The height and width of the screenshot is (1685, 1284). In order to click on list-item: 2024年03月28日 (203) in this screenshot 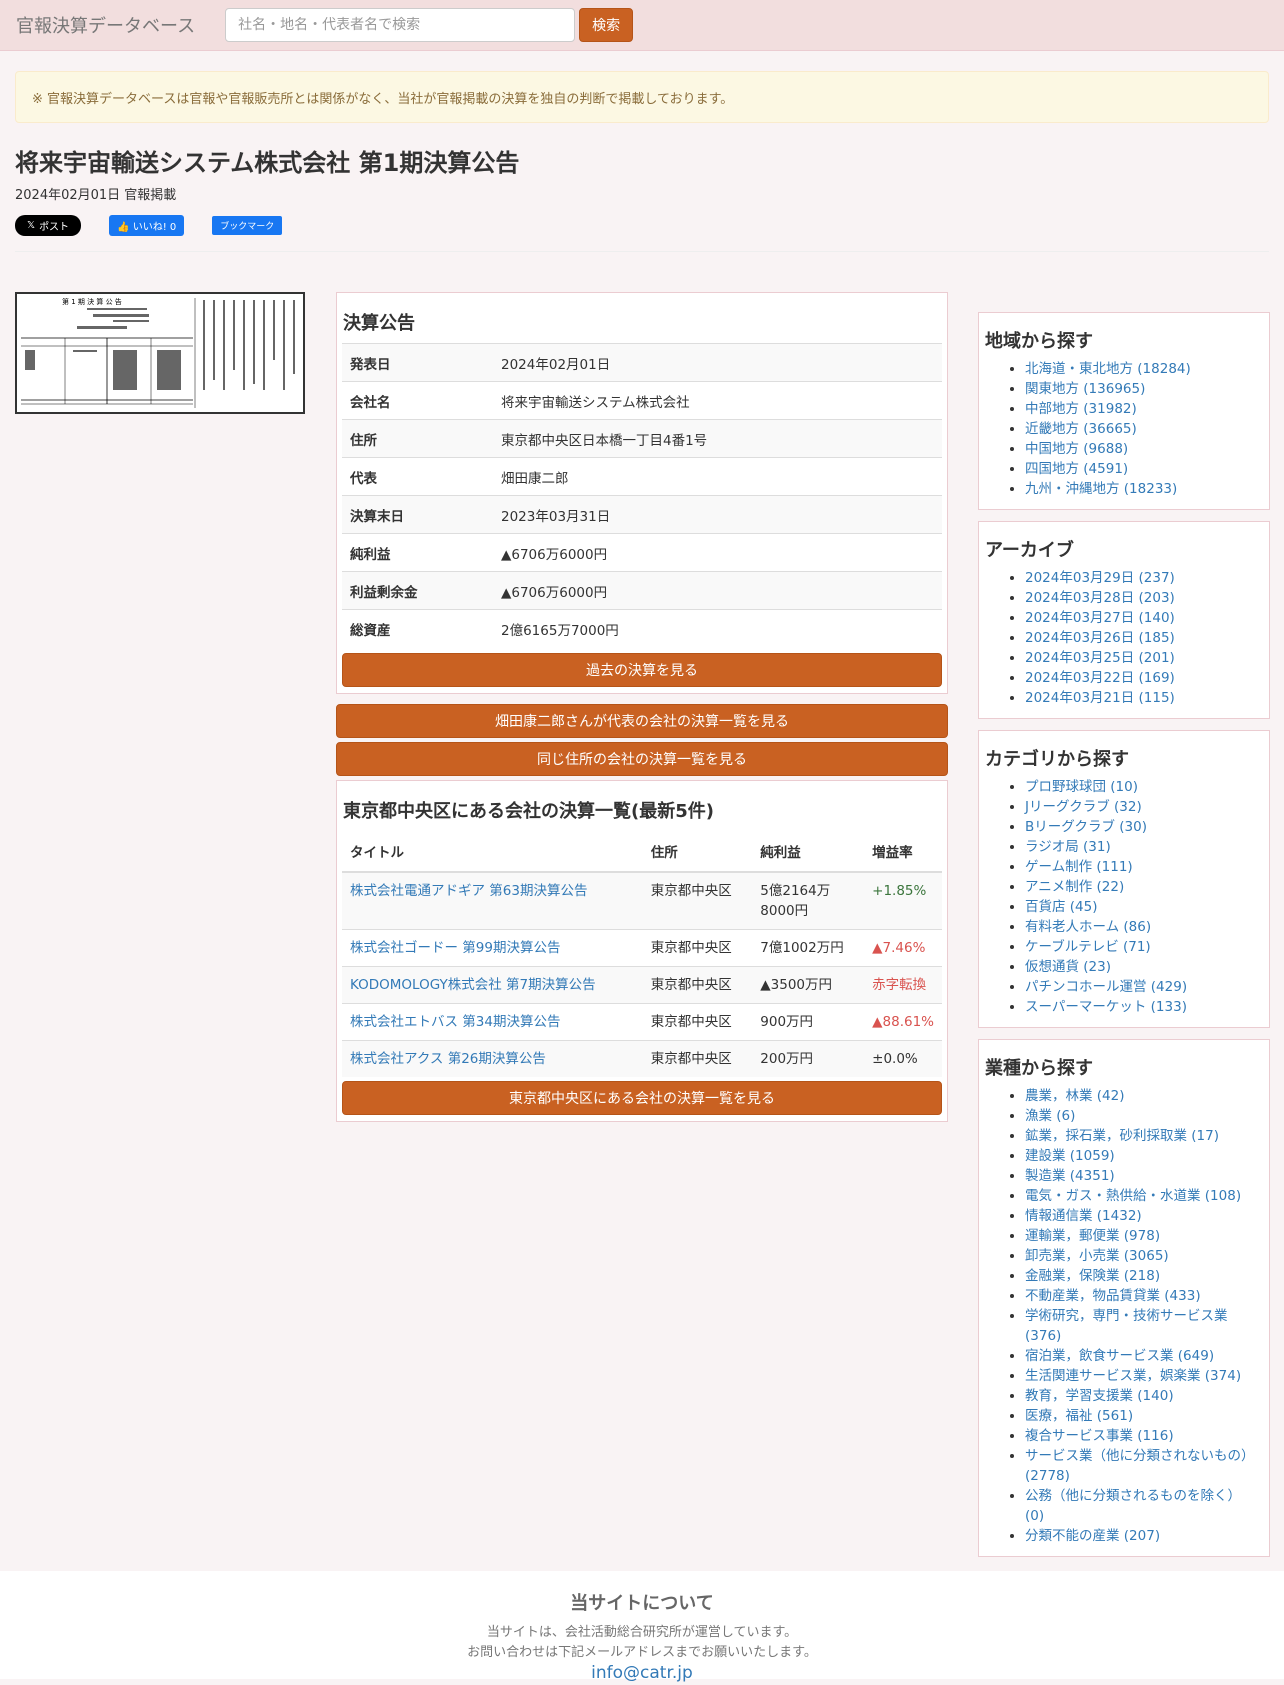, I will do `click(1144, 598)`.